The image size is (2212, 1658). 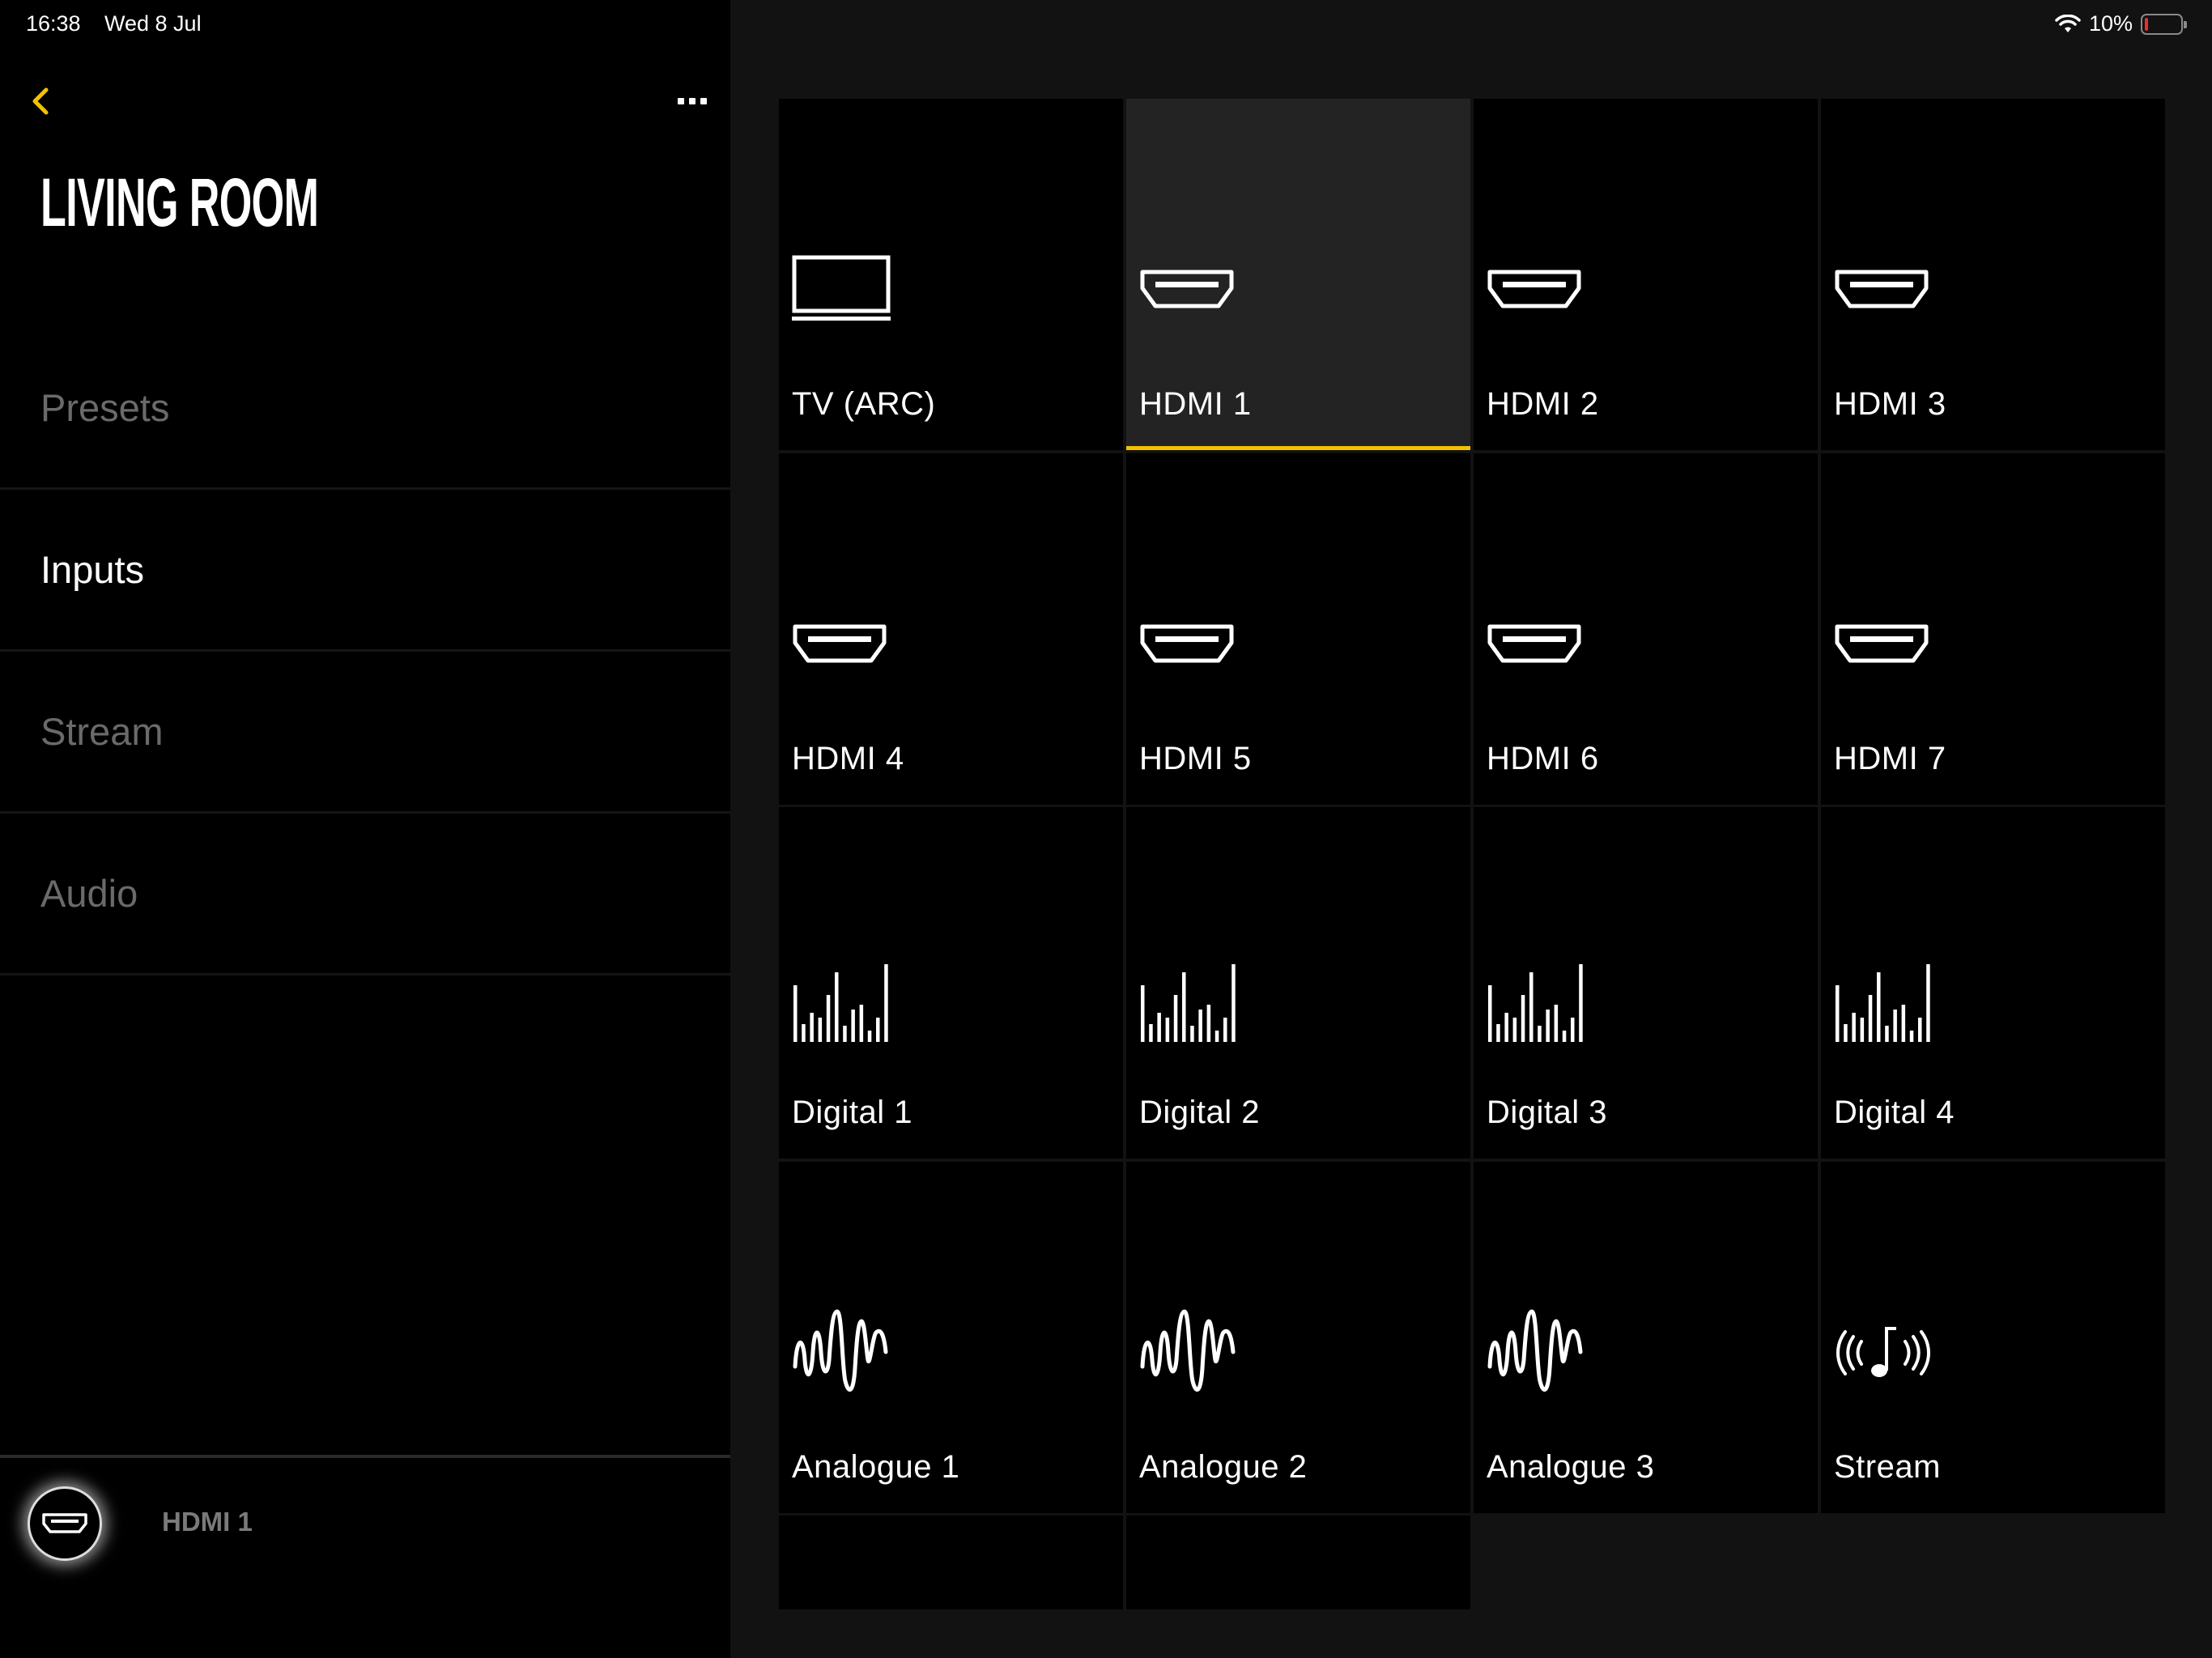 What do you see at coordinates (951, 1337) in the screenshot?
I see `input-tile-analogue-1: Analogue 1` at bounding box center [951, 1337].